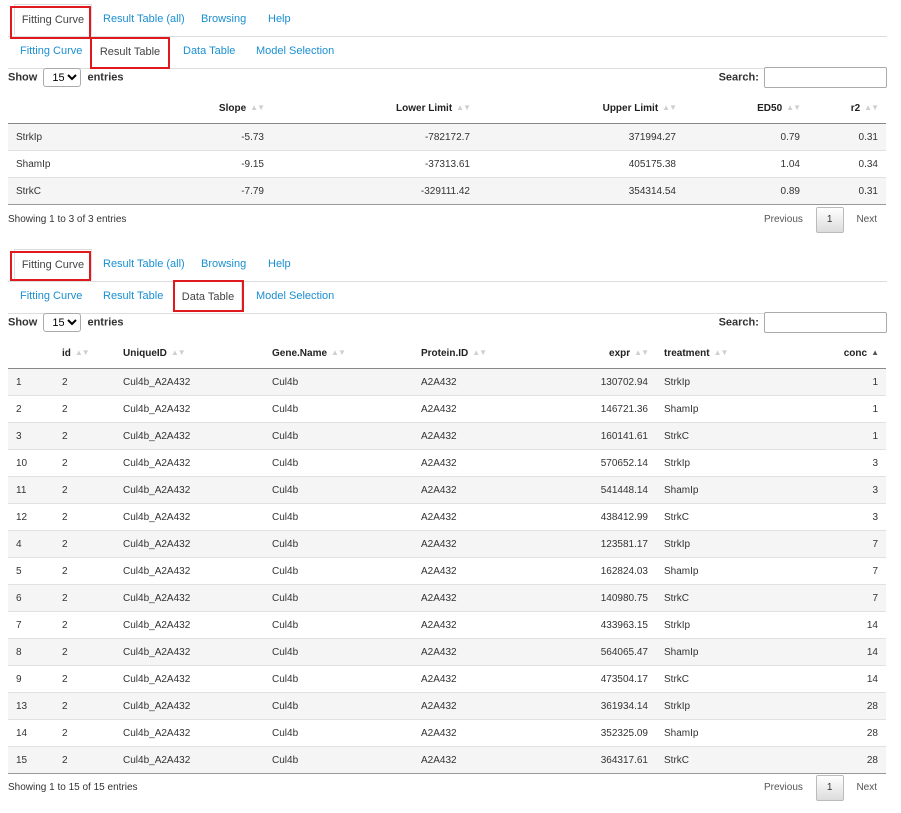  I want to click on column-header: id ▲▼, so click(84, 353).